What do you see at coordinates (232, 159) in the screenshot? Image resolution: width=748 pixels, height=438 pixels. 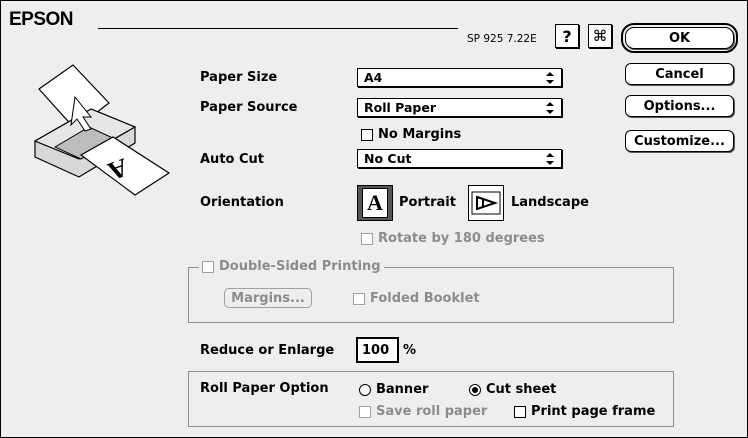 I see `auto-cut-label: Auto Cut` at bounding box center [232, 159].